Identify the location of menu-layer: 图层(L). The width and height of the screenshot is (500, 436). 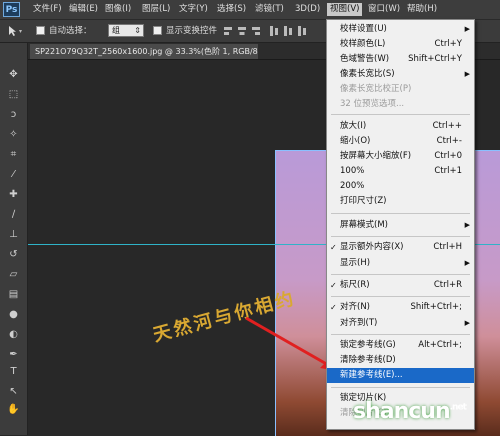
(156, 9).